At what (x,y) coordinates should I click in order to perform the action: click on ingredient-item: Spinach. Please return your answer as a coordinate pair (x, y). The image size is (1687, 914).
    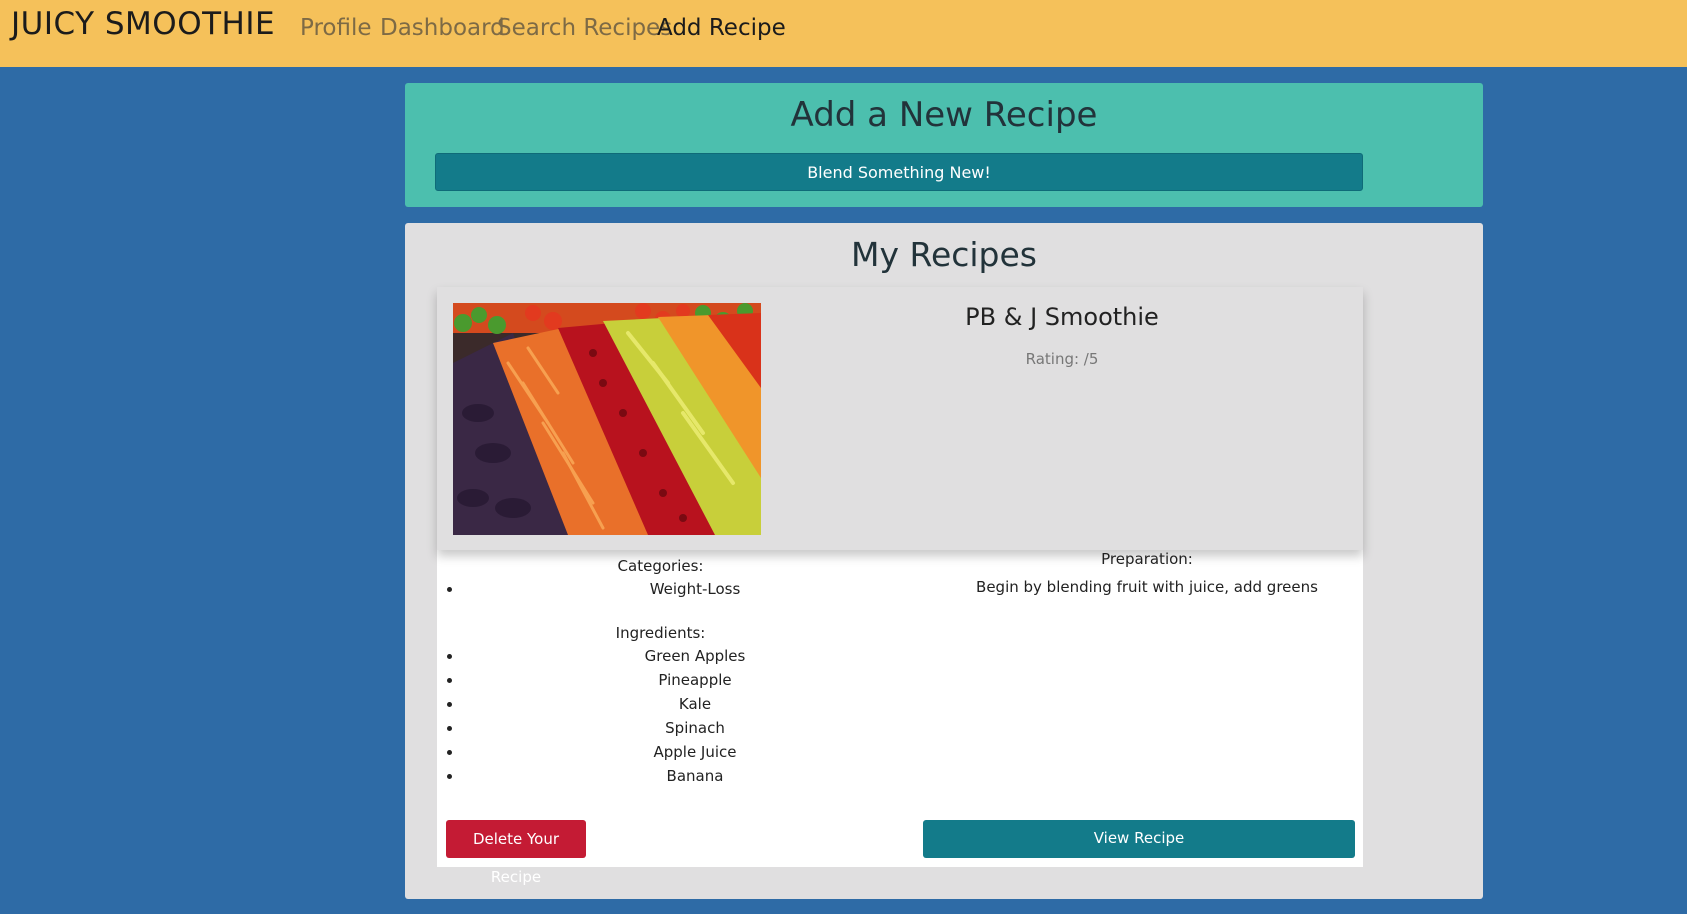
    Looking at the image, I should click on (695, 728).